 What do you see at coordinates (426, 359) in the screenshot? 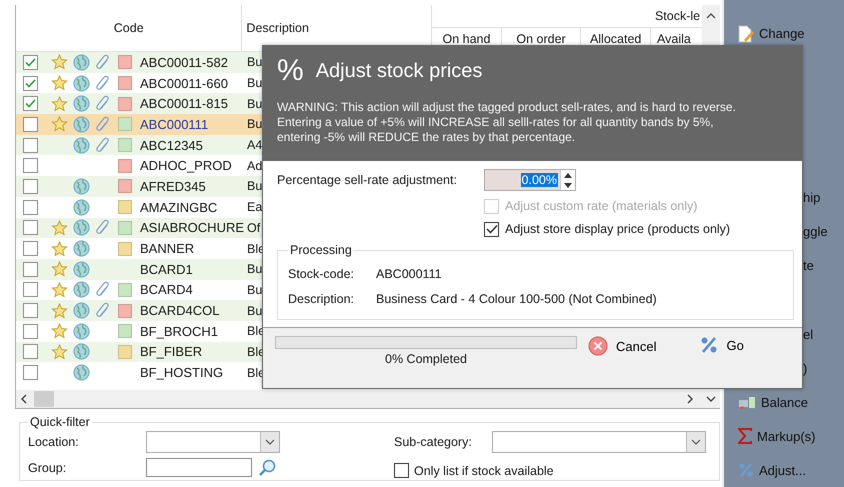
I see `progress-text: 0% Completed` at bounding box center [426, 359].